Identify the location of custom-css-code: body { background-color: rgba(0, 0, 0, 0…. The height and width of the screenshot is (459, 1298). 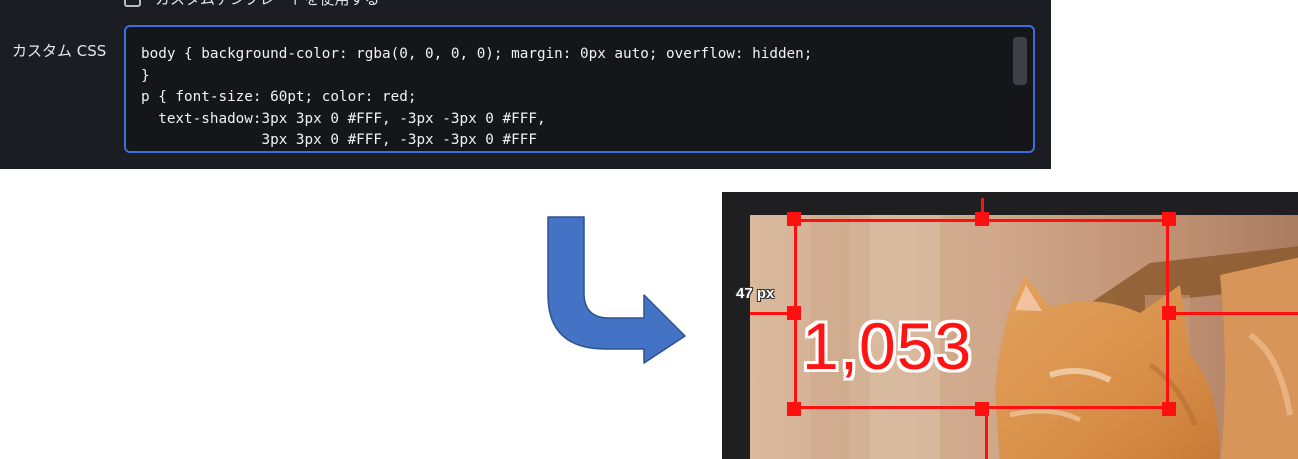
(477, 97).